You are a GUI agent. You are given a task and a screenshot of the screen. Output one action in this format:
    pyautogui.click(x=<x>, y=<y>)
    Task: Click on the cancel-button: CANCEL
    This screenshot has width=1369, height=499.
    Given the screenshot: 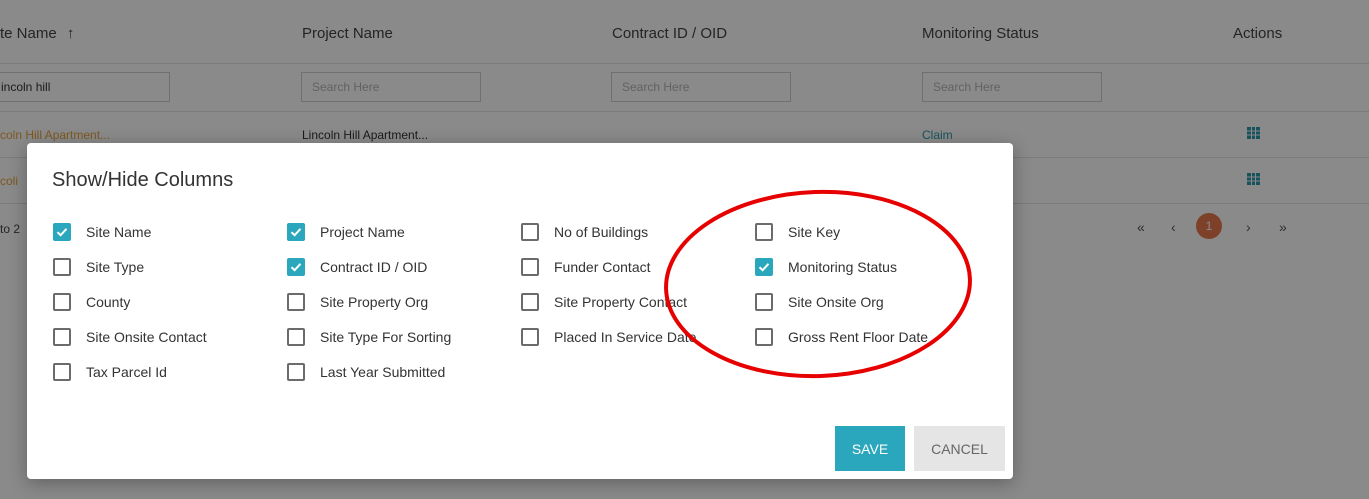 What is the action you would take?
    pyautogui.click(x=959, y=448)
    